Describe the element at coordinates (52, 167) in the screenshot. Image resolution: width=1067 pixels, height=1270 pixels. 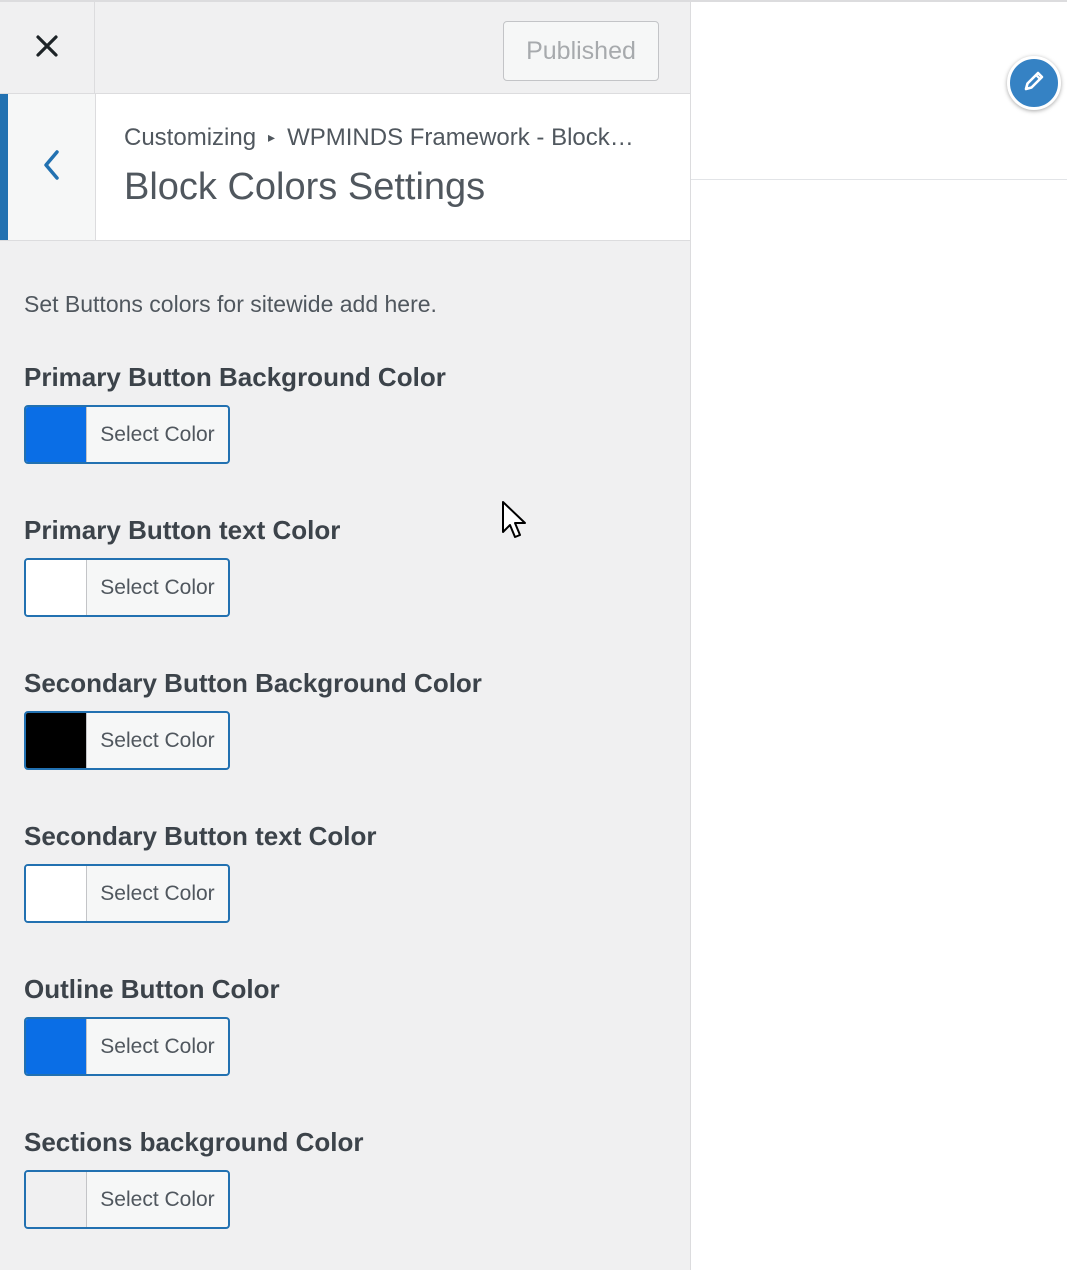
I see `chevron-left-icon` at that location.